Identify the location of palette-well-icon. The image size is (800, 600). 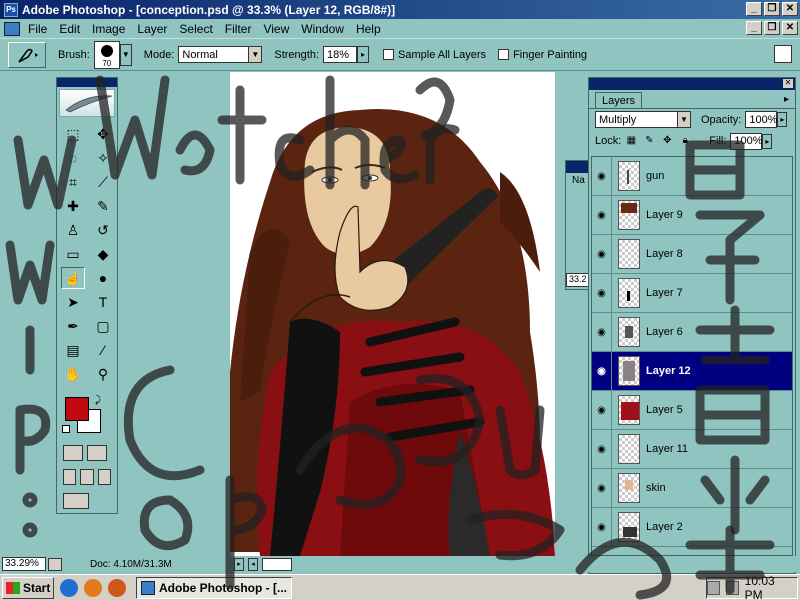
(783, 54).